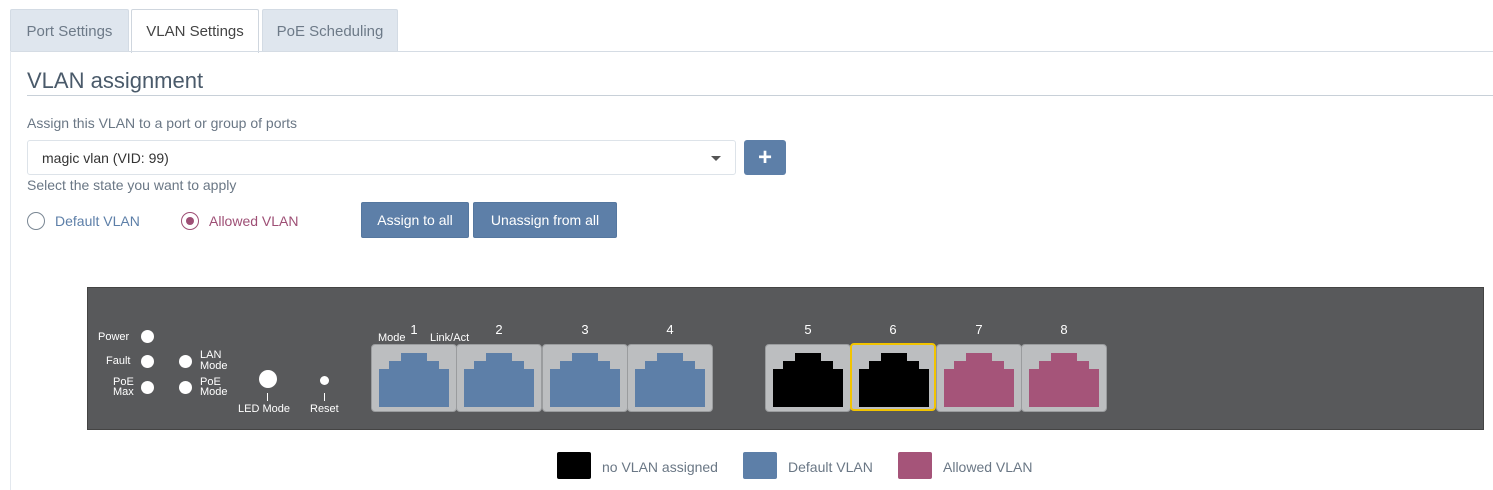  I want to click on port-mode-label: Mode, so click(392, 338).